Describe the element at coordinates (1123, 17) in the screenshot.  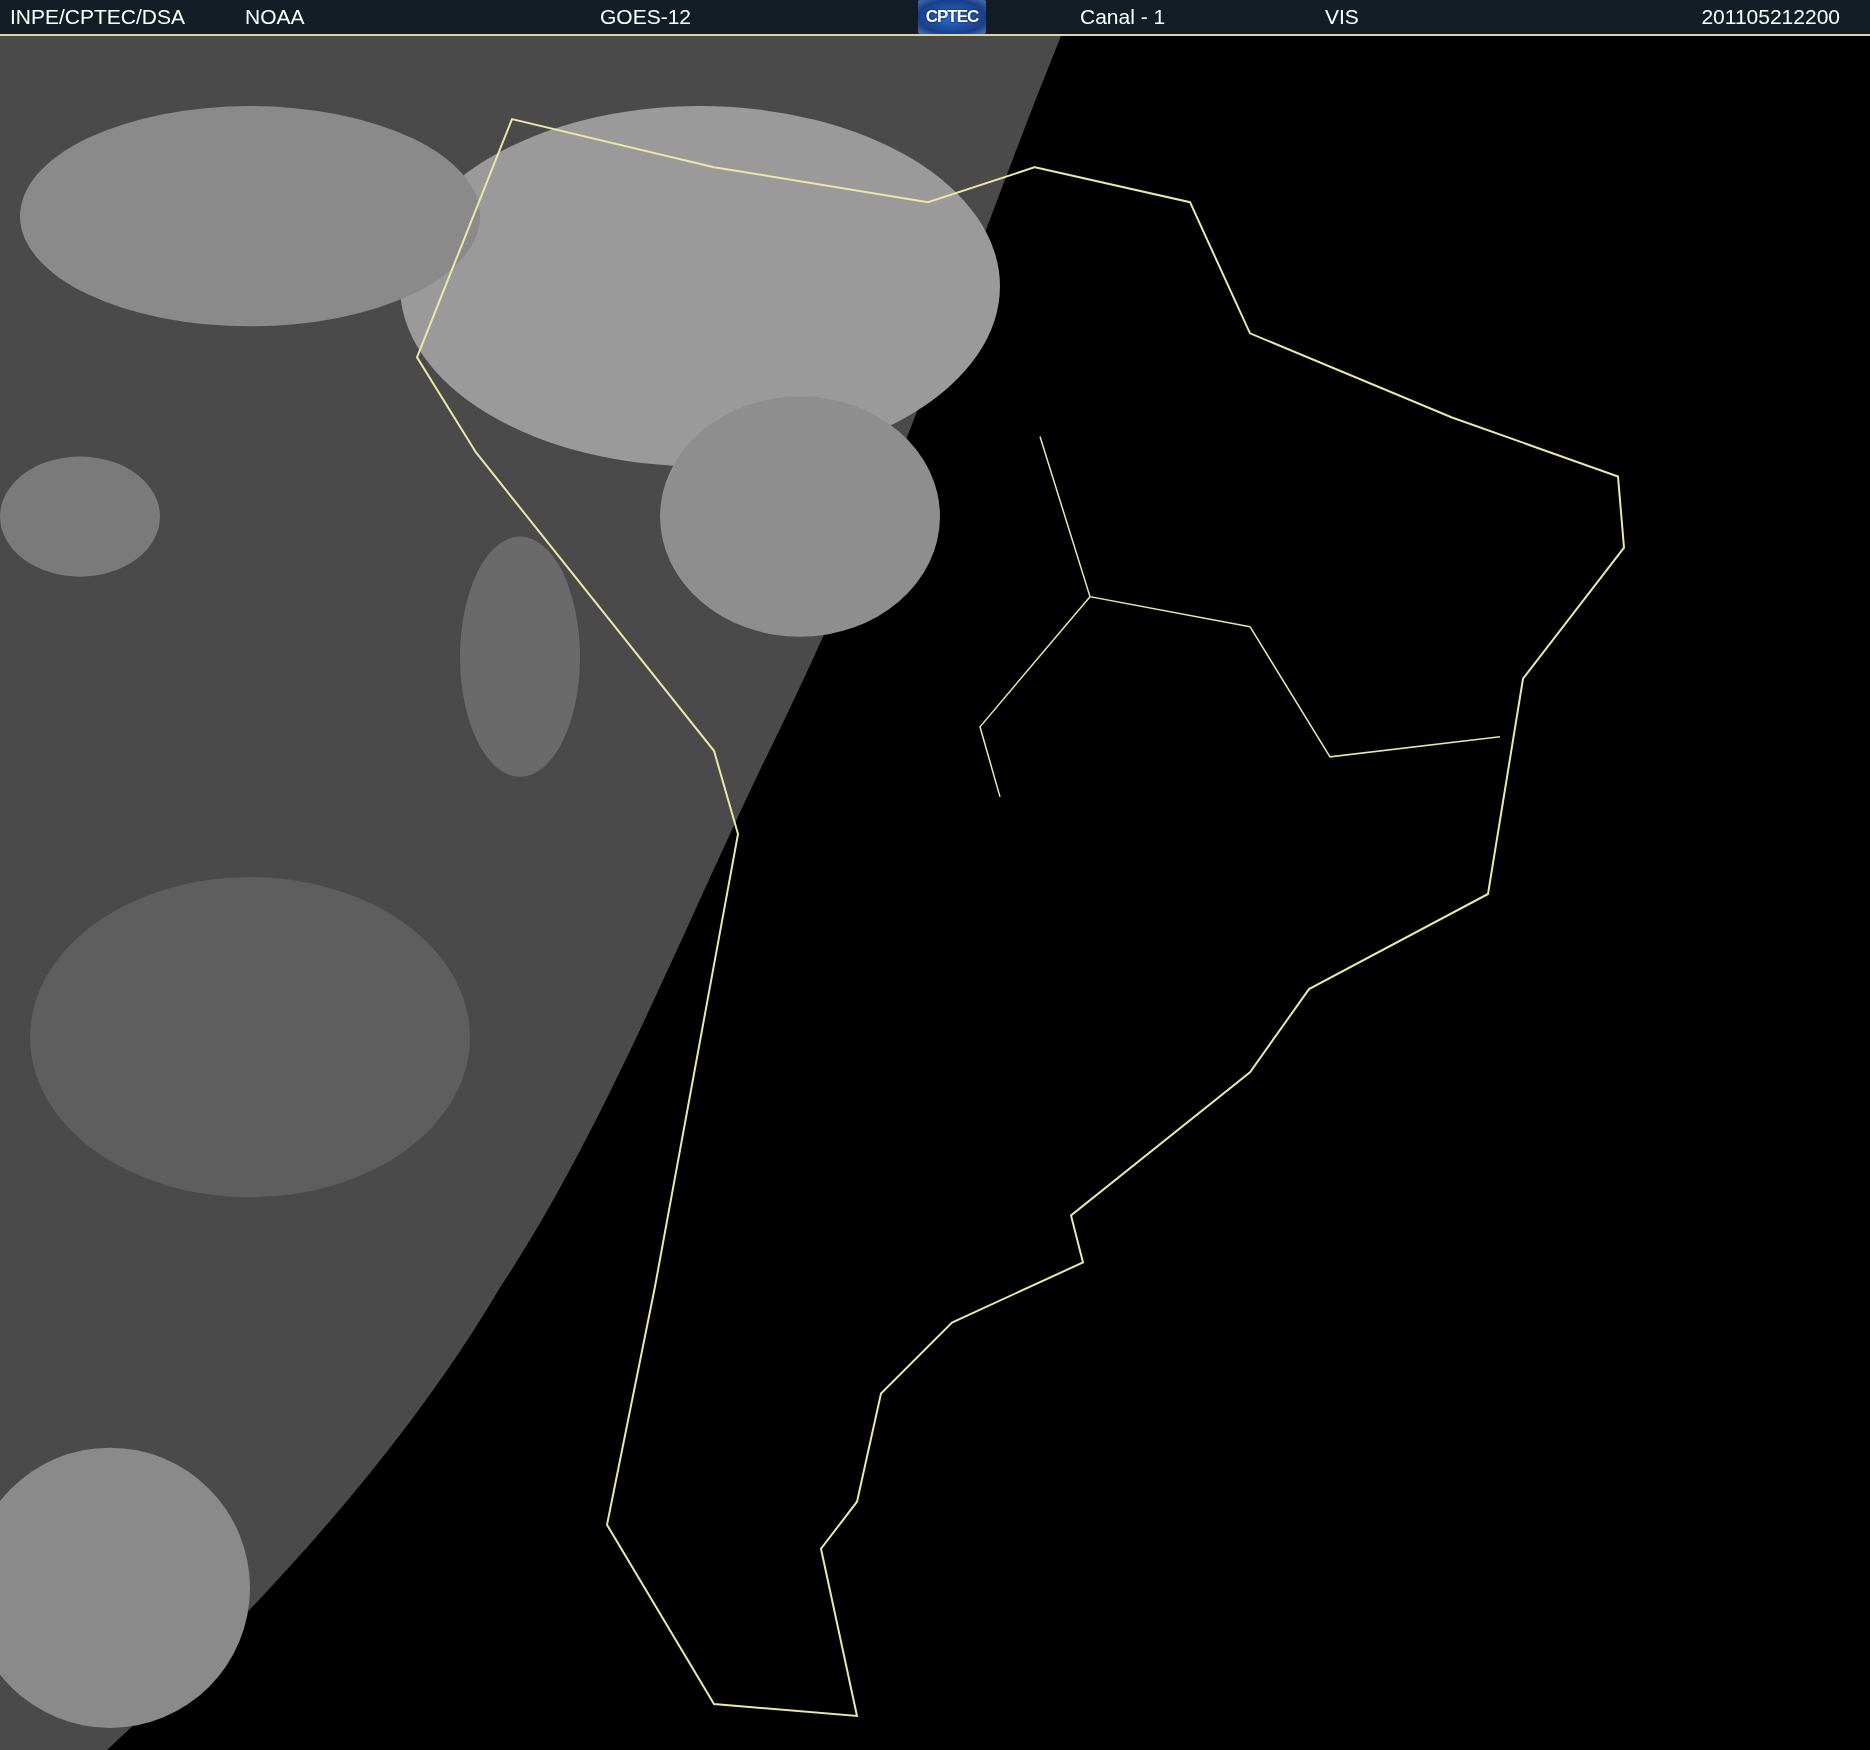
I see `header-label: Canal - 1` at that location.